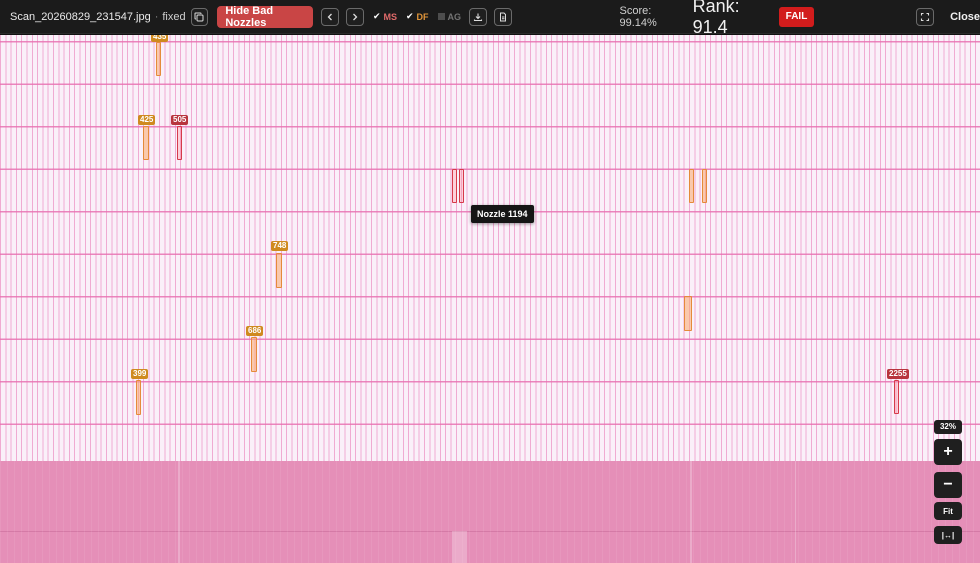 This screenshot has width=980, height=563. I want to click on fit-width-button: |↔|, so click(948, 535).